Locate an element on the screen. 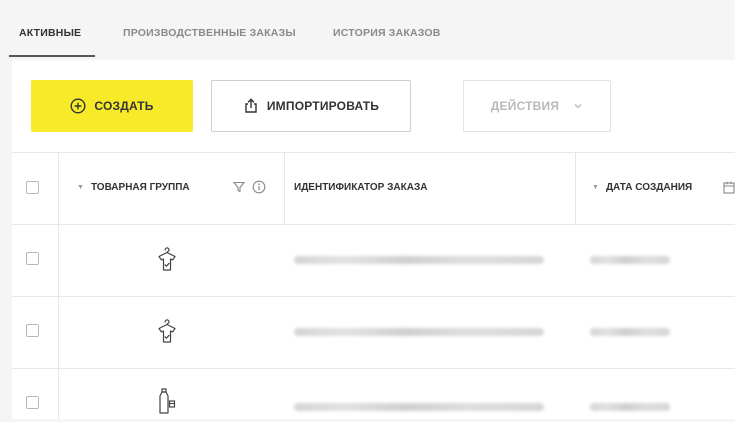 This screenshot has height=422, width=735. import-button-label: ИМПОРТИРОВАТЬ is located at coordinates (323, 106).